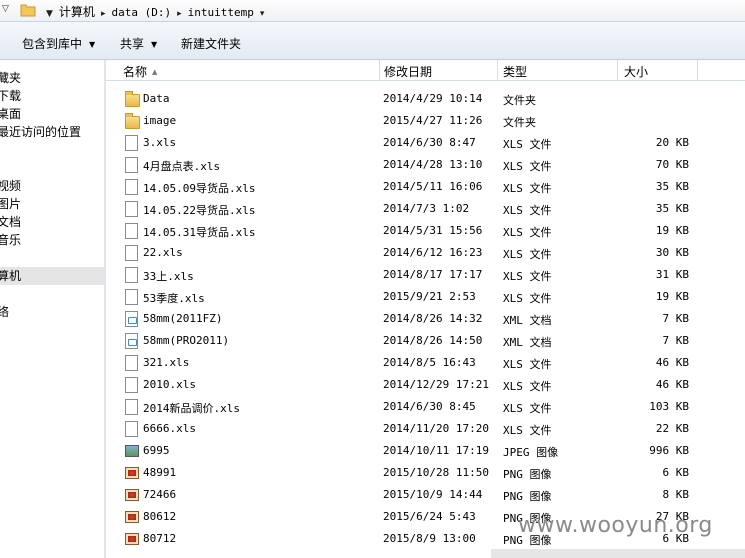  I want to click on file-date: 2015/6/24 5:43, so click(429, 516).